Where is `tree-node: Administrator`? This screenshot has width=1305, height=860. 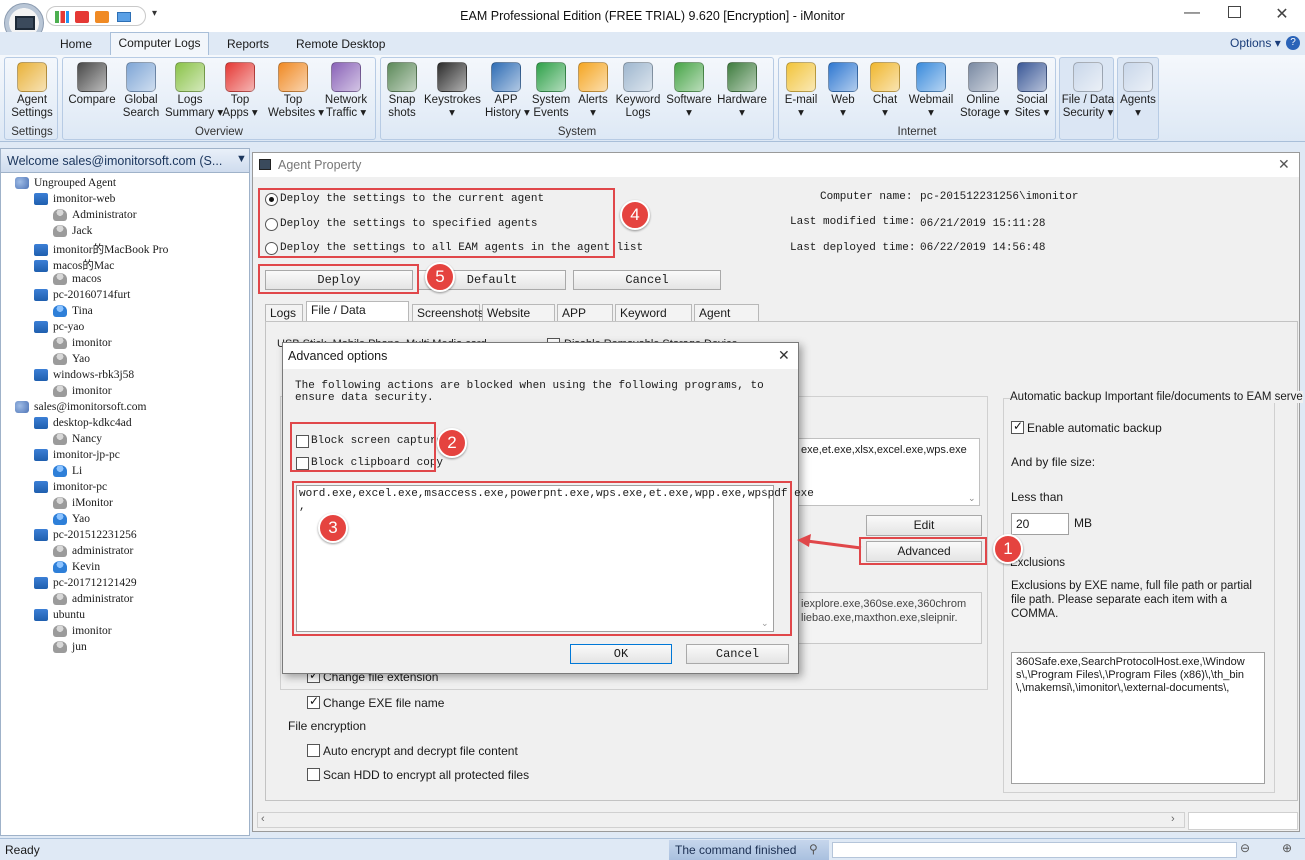
tree-node: Administrator is located at coordinates (95, 217).